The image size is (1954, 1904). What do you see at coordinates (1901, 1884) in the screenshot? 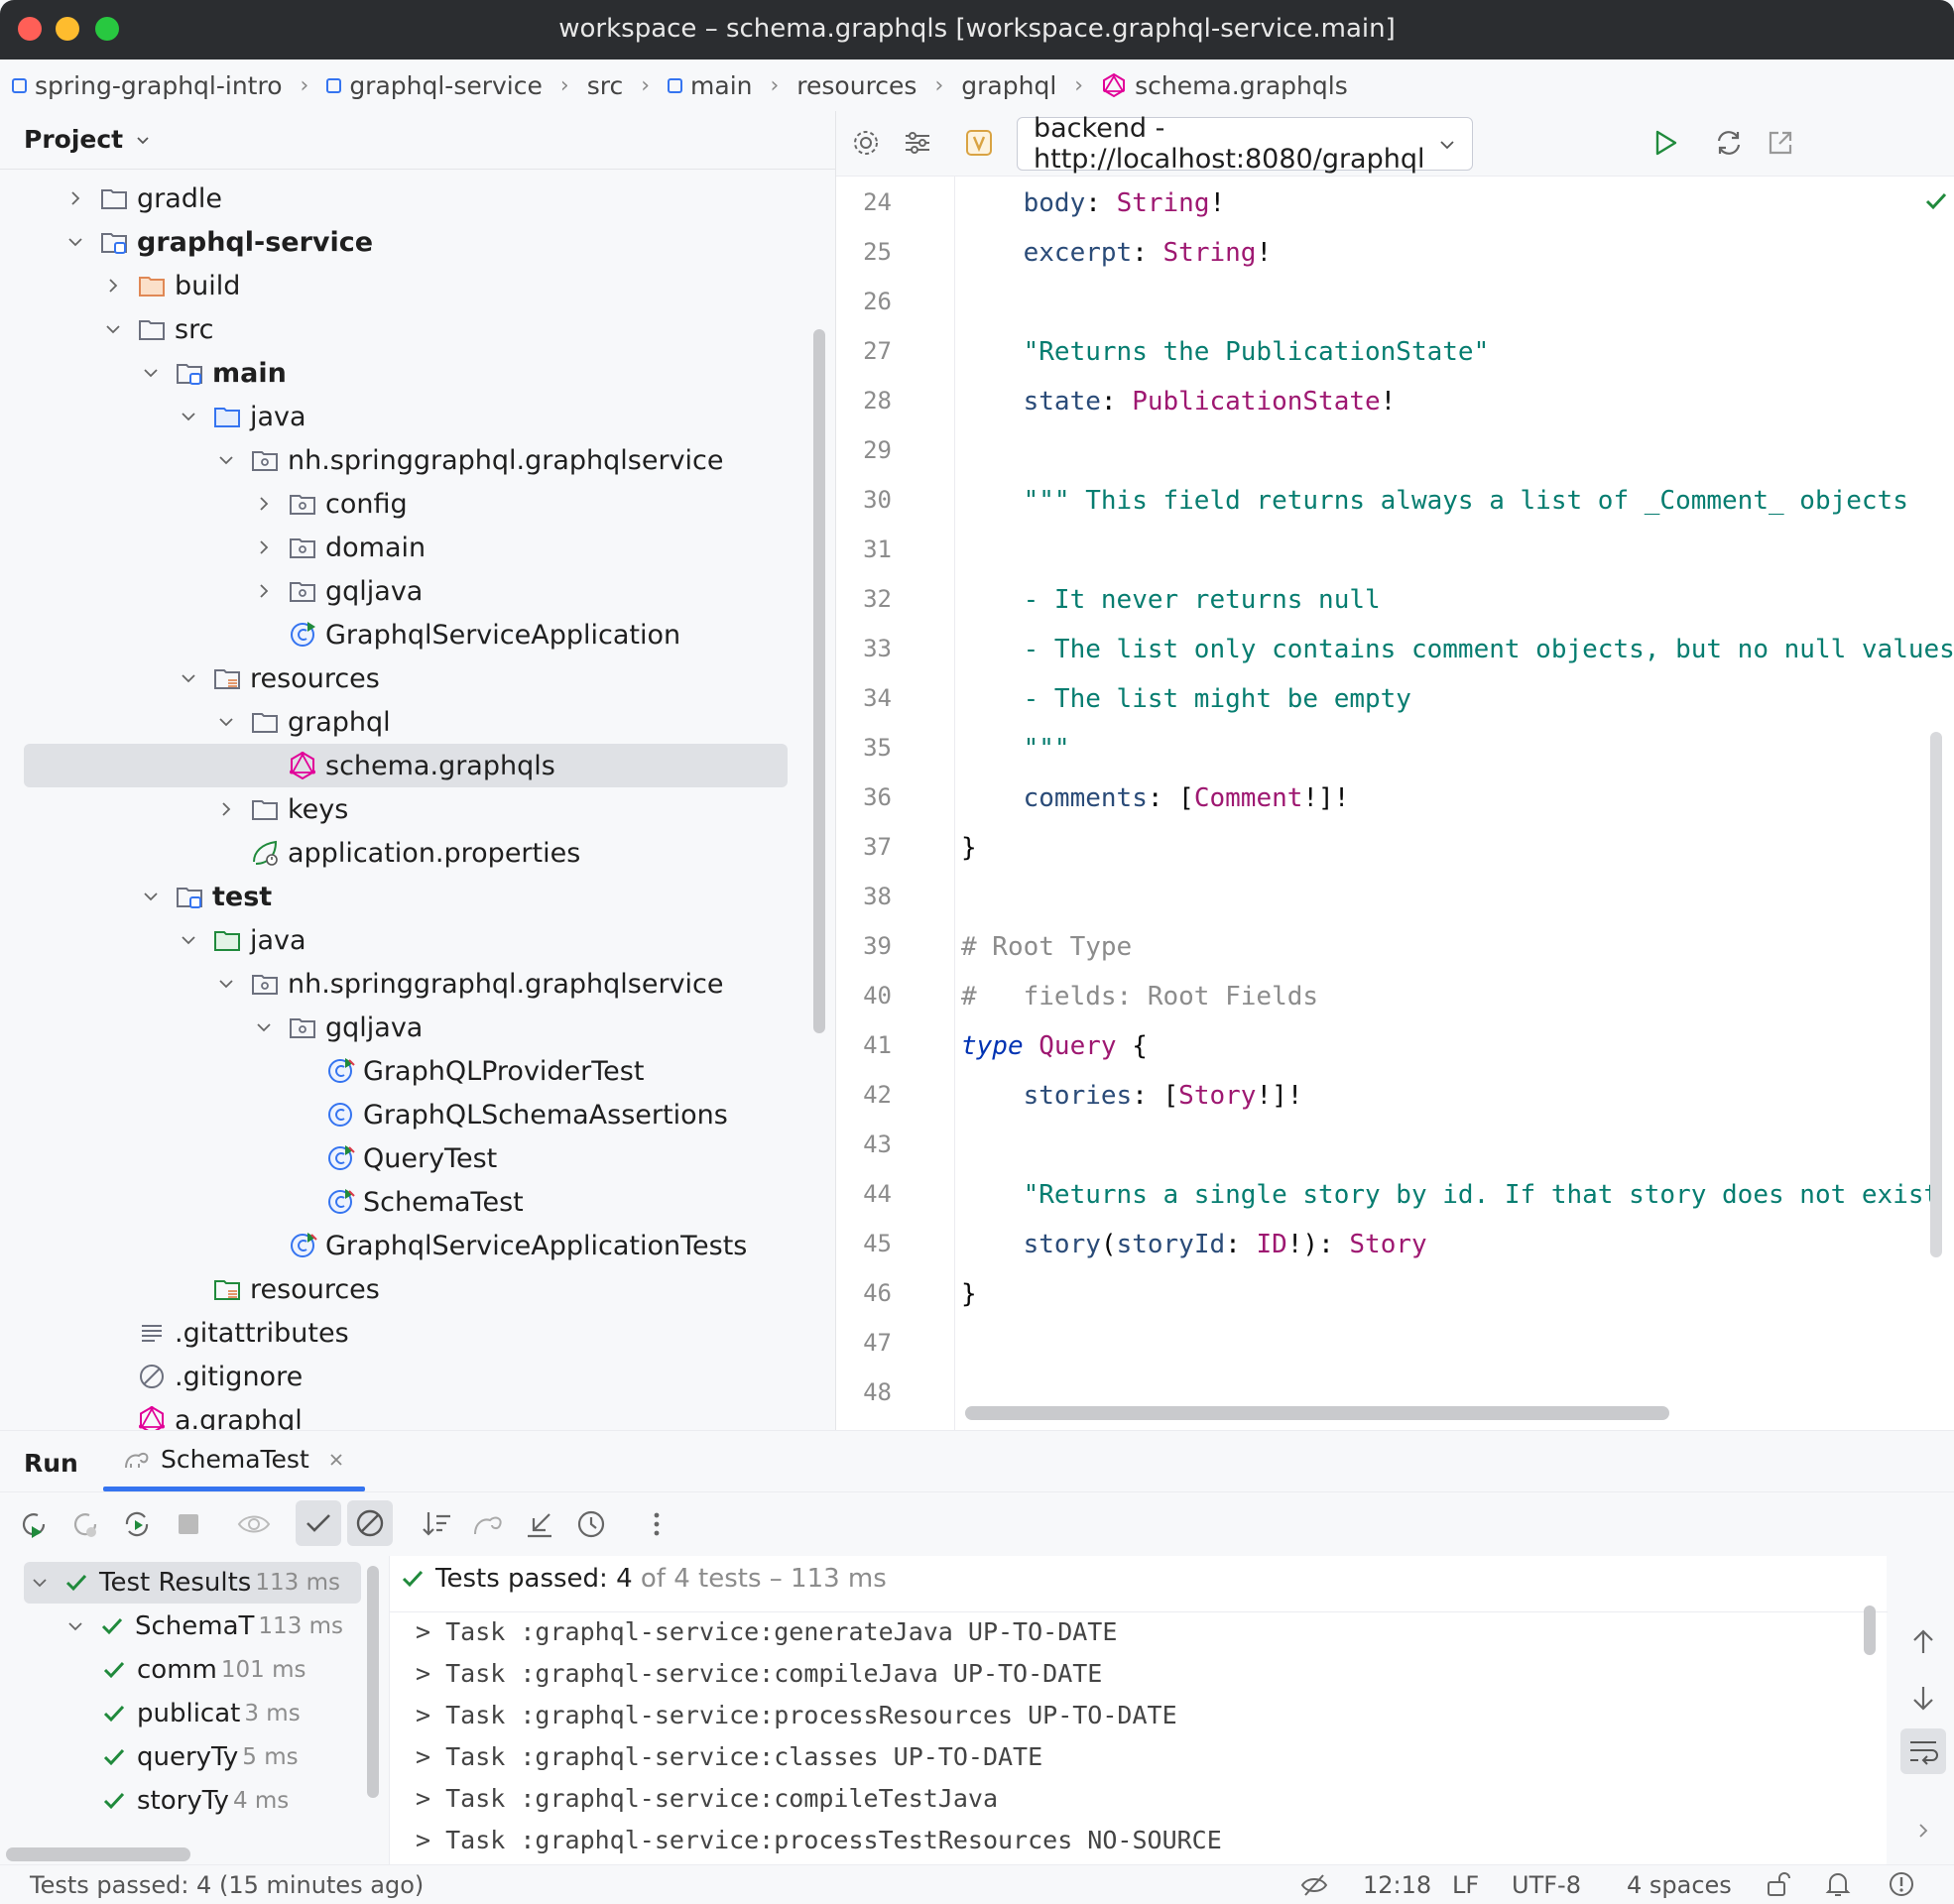
I see `problems-icon` at bounding box center [1901, 1884].